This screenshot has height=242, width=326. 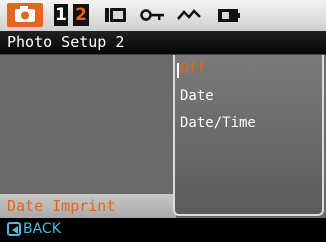 I want to click on tab-camera, so click(x=25, y=15).